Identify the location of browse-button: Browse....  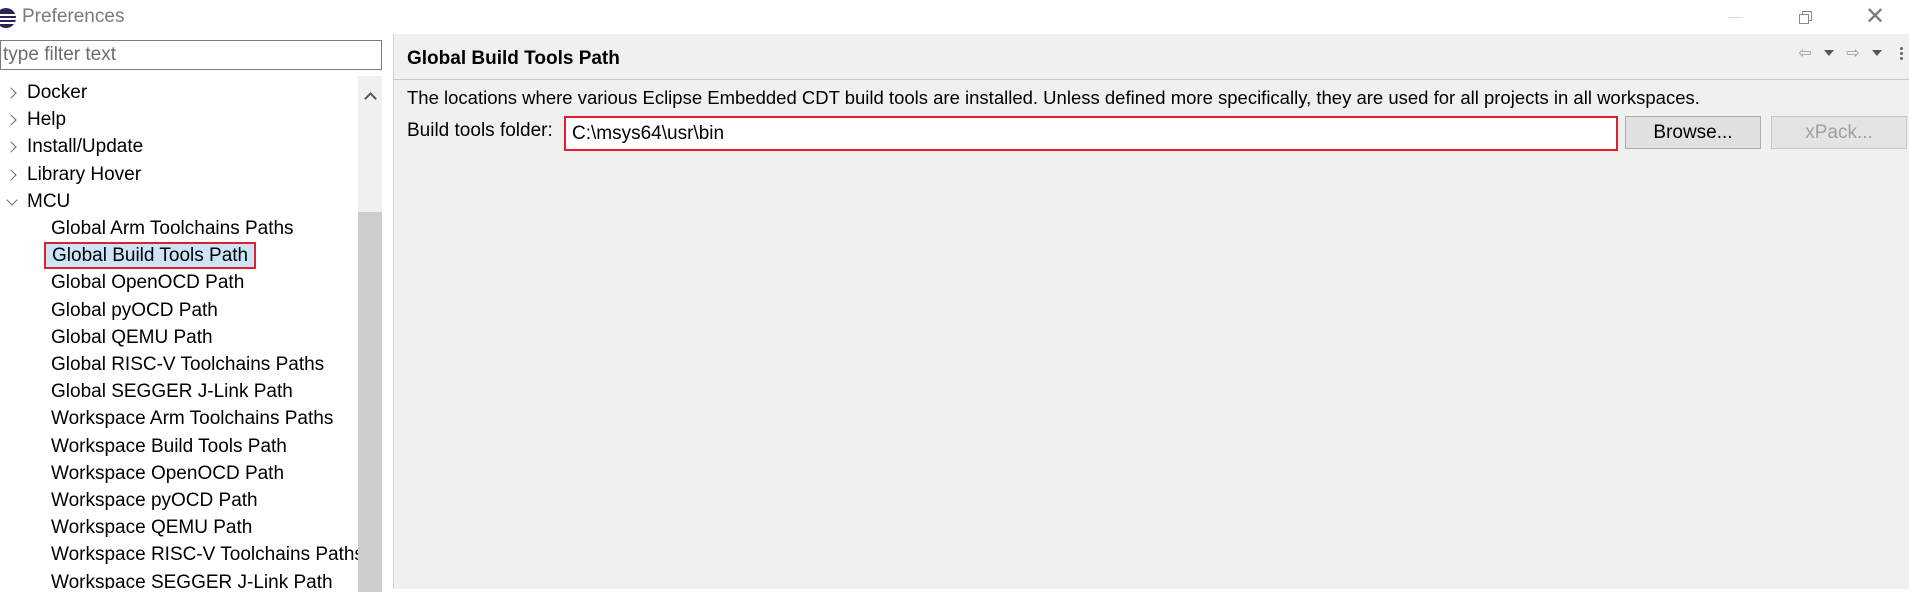
(1693, 132).